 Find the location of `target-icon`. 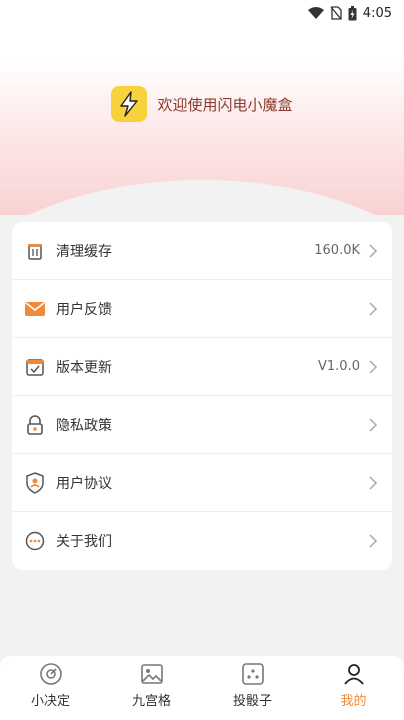

target-icon is located at coordinates (51, 674).